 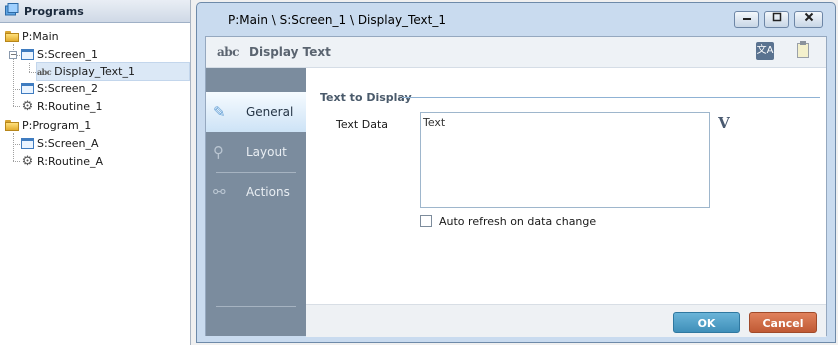 What do you see at coordinates (219, 192) in the screenshot?
I see `link-icon: ⚯` at bounding box center [219, 192].